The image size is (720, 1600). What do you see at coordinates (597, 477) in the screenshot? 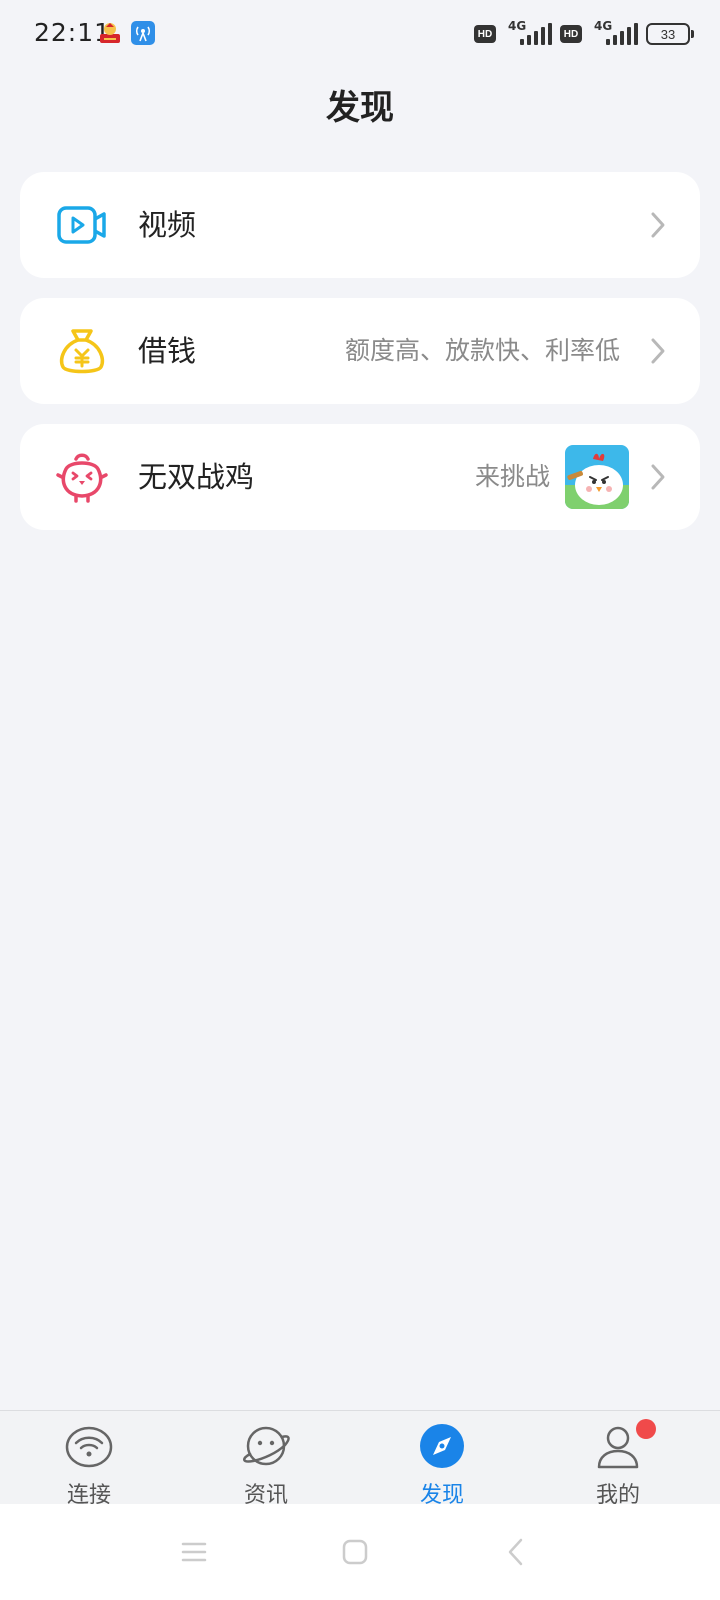
I see `game-thumbnail-image` at bounding box center [597, 477].